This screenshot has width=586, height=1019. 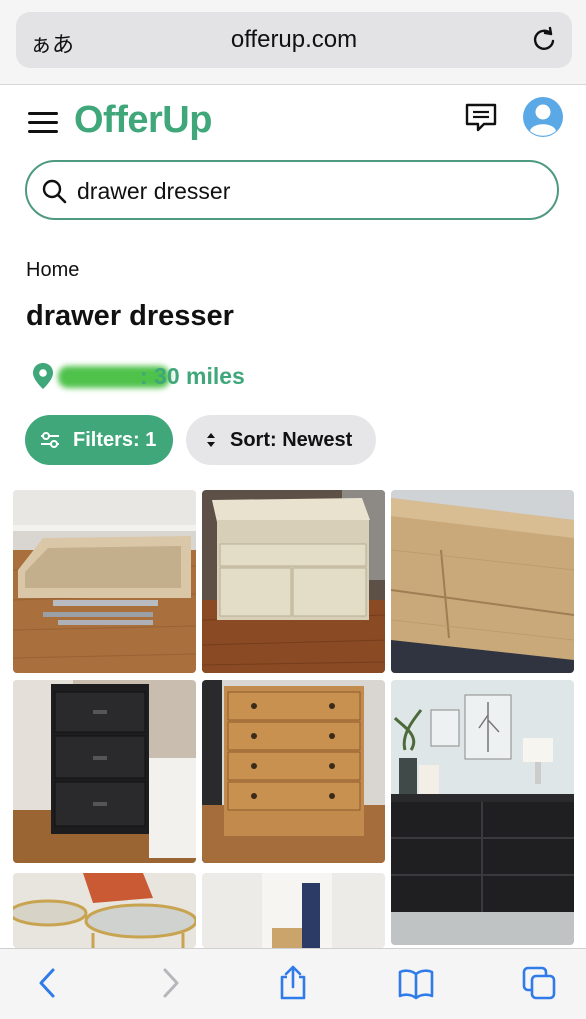 What do you see at coordinates (211, 440) in the screenshot?
I see `sort-arrows-icon` at bounding box center [211, 440].